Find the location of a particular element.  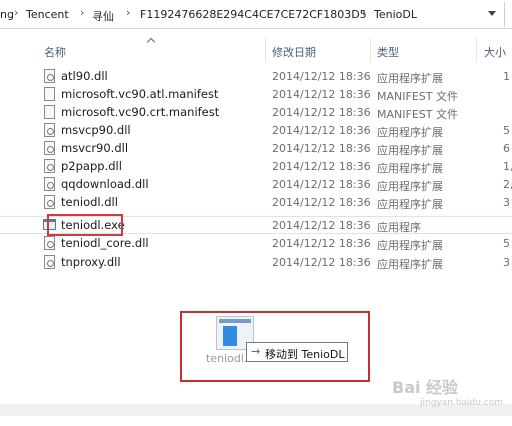

chevron-down-icon is located at coordinates (492, 13).